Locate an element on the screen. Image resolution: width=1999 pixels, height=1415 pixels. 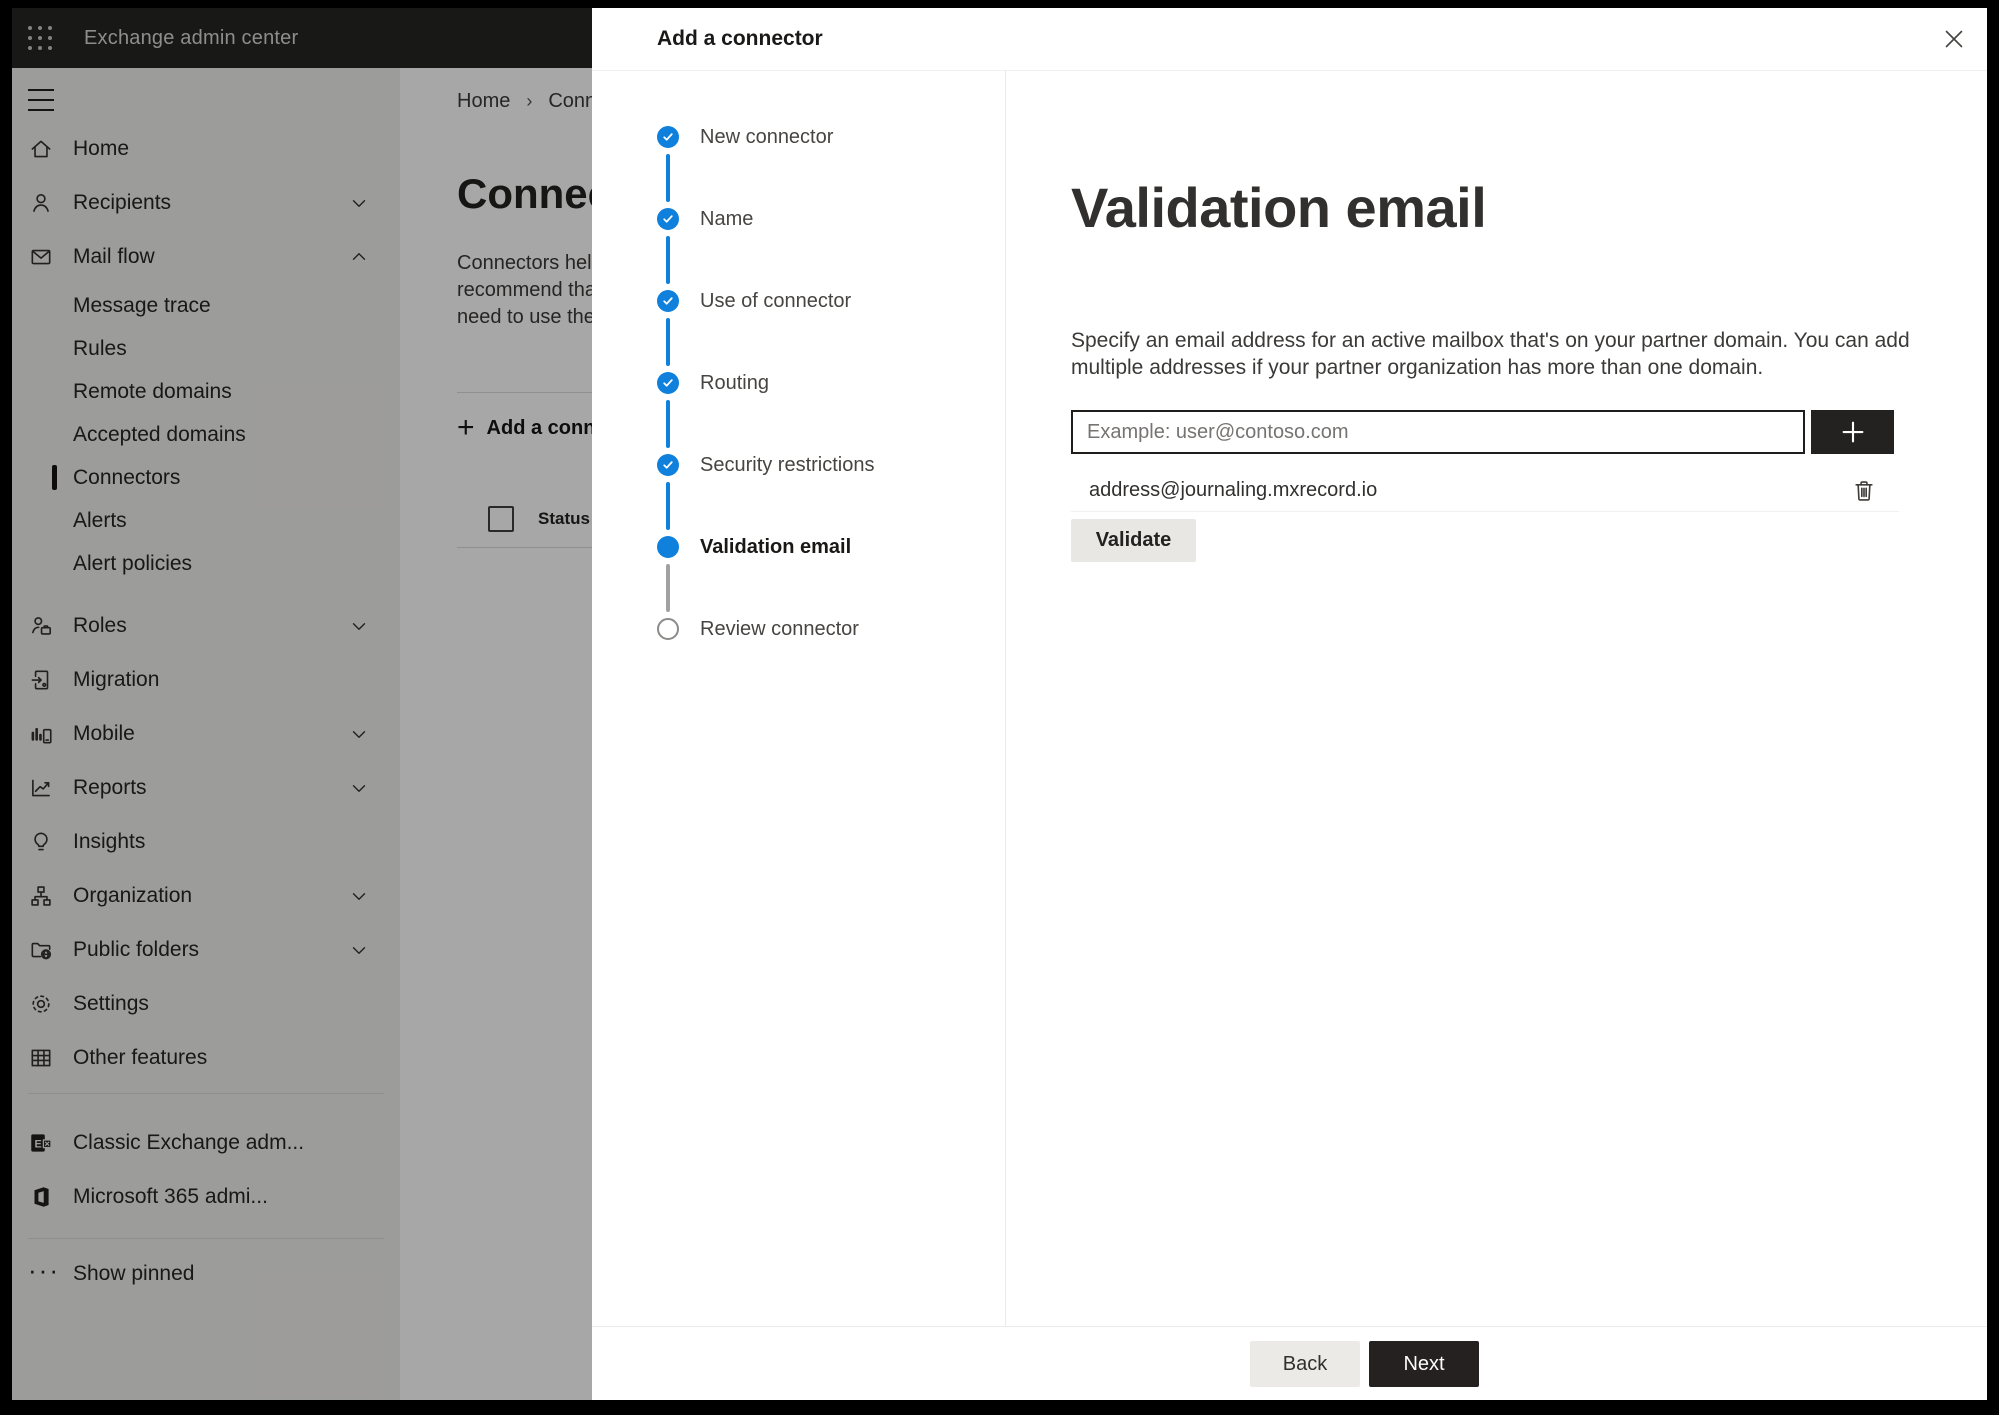
wizard-step-review-connector: Review connector is located at coordinates (725, 629).